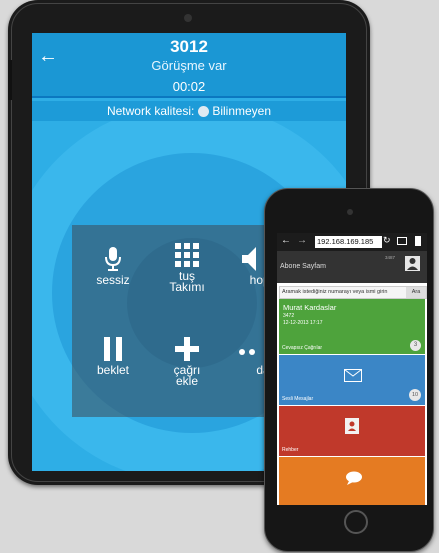 This screenshot has height=553, width=439. What do you see at coordinates (186, 381) in the screenshot?
I see `add-call-label-line2: ekle` at bounding box center [186, 381].